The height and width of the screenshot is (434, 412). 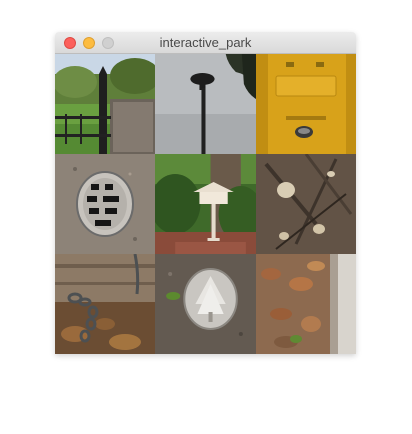 I want to click on ground-plaque-image, so click(x=205, y=304).